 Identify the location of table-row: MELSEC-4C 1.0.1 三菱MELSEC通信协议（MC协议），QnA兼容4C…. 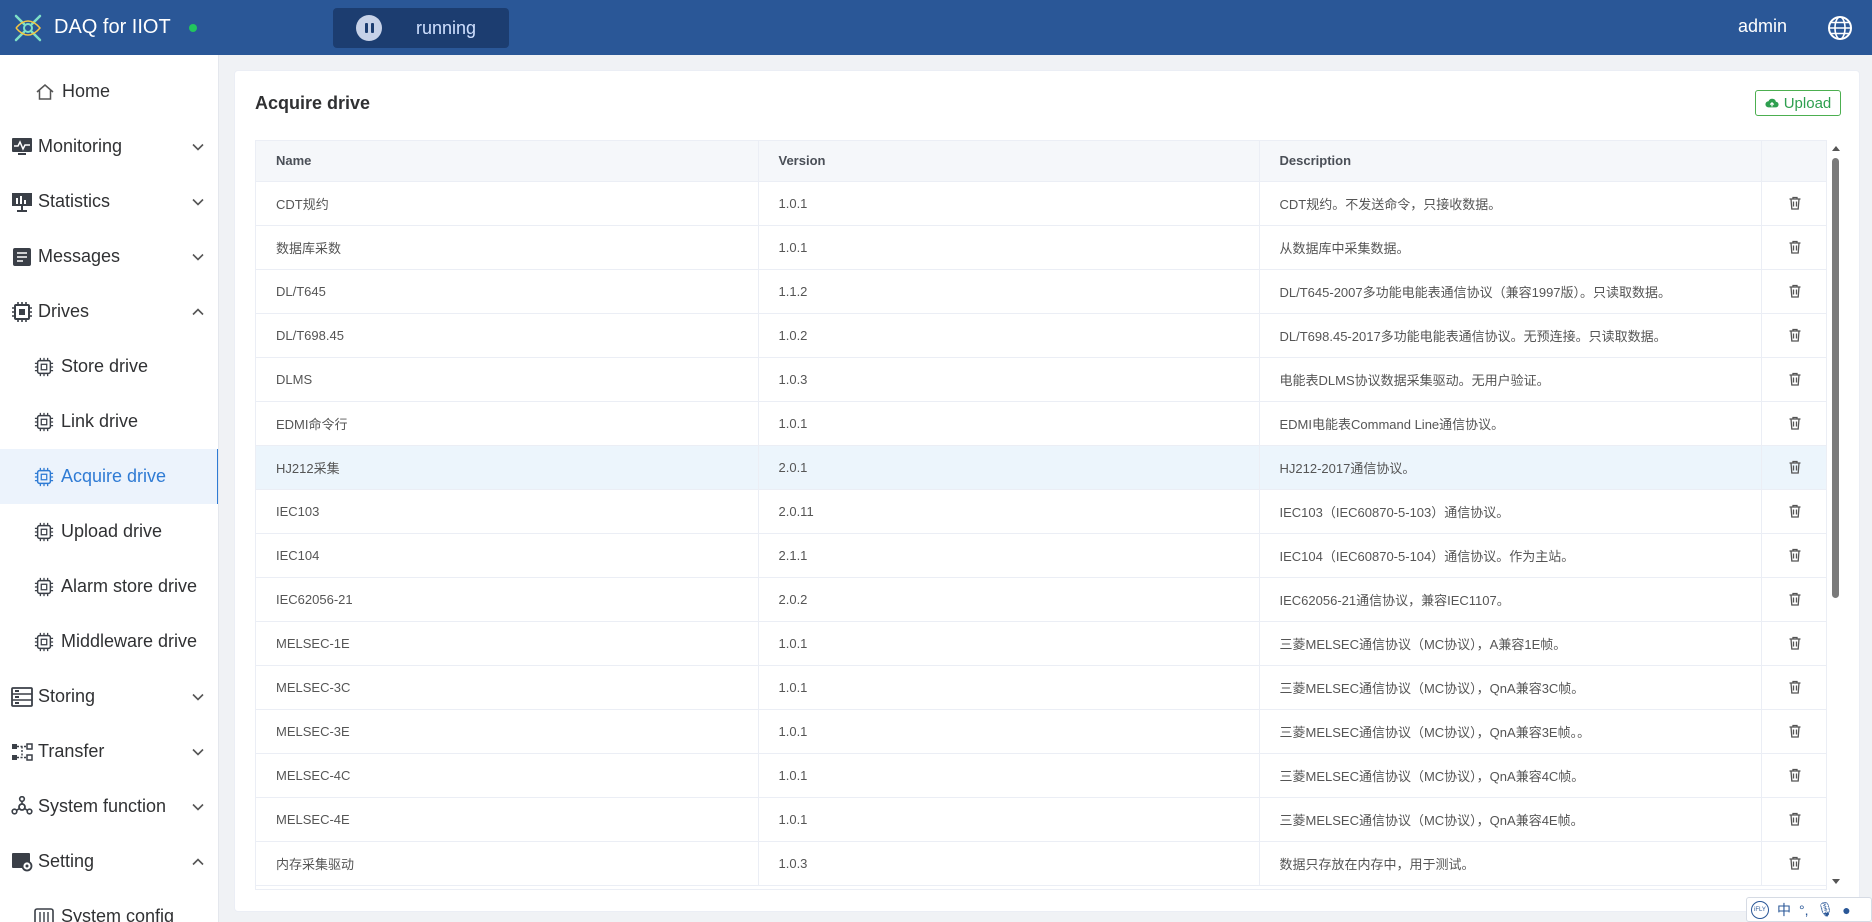
(1041, 775).